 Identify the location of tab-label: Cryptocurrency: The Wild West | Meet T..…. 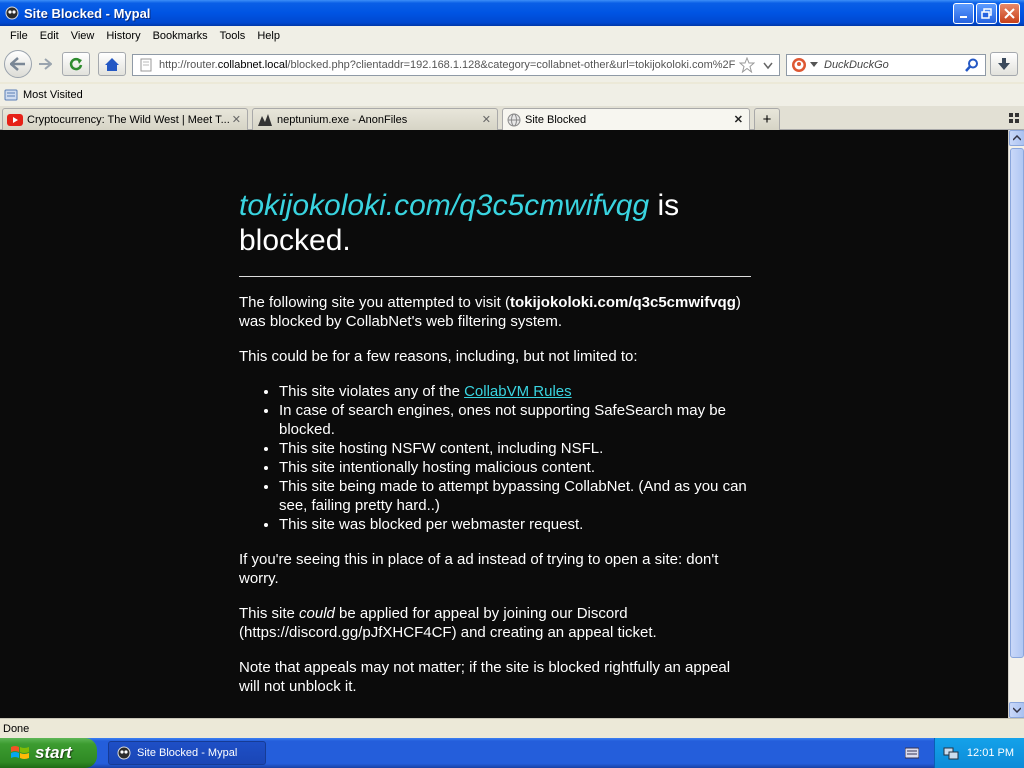
(128, 119).